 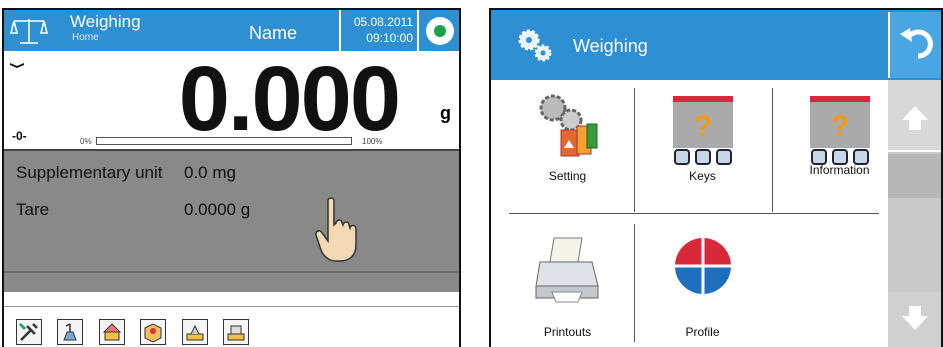 What do you see at coordinates (702, 176) in the screenshot?
I see `tile-label: Keys` at bounding box center [702, 176].